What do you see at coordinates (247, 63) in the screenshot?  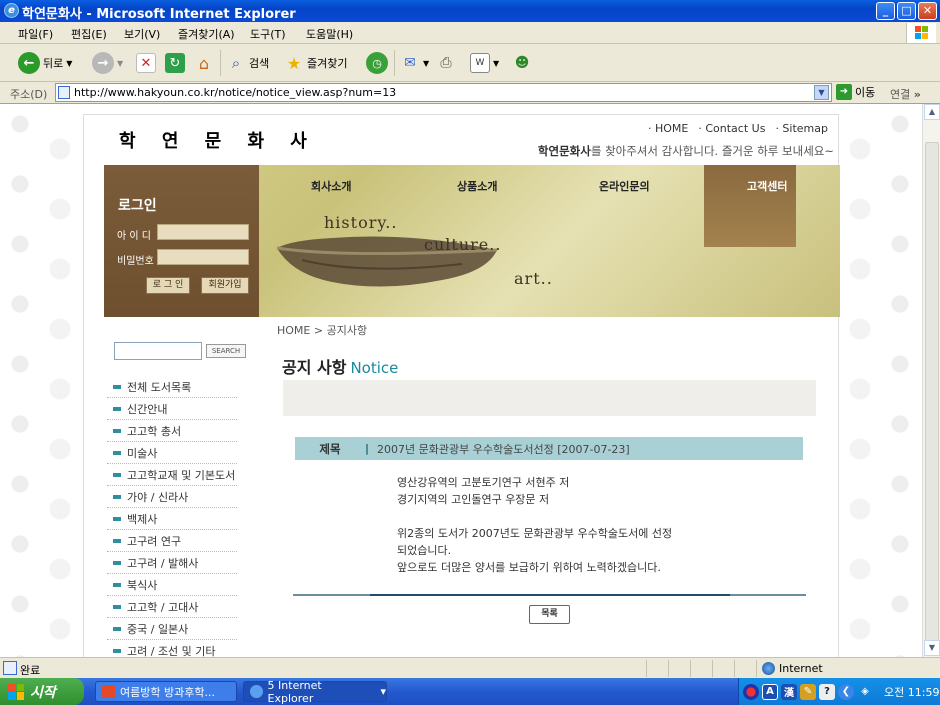 I see `search-button: ⌕ 검색` at bounding box center [247, 63].